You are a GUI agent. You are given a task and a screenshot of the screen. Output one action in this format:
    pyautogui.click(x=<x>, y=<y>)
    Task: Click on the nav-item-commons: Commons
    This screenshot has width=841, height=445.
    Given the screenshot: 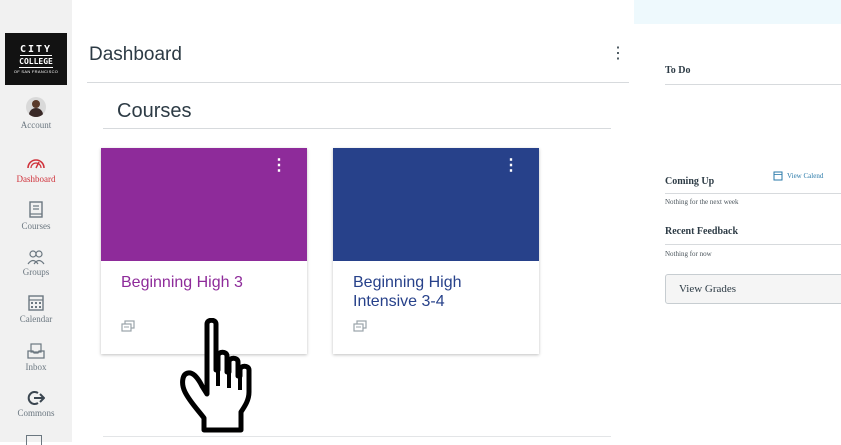 What is the action you would take?
    pyautogui.click(x=36, y=404)
    